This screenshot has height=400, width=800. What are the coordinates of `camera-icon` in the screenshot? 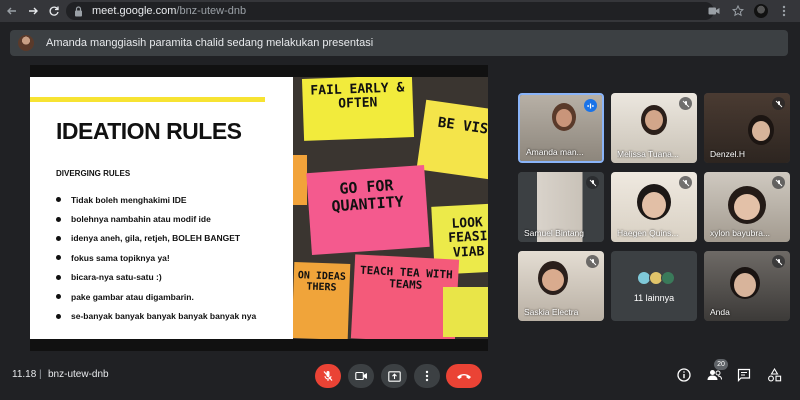 It's located at (360, 376).